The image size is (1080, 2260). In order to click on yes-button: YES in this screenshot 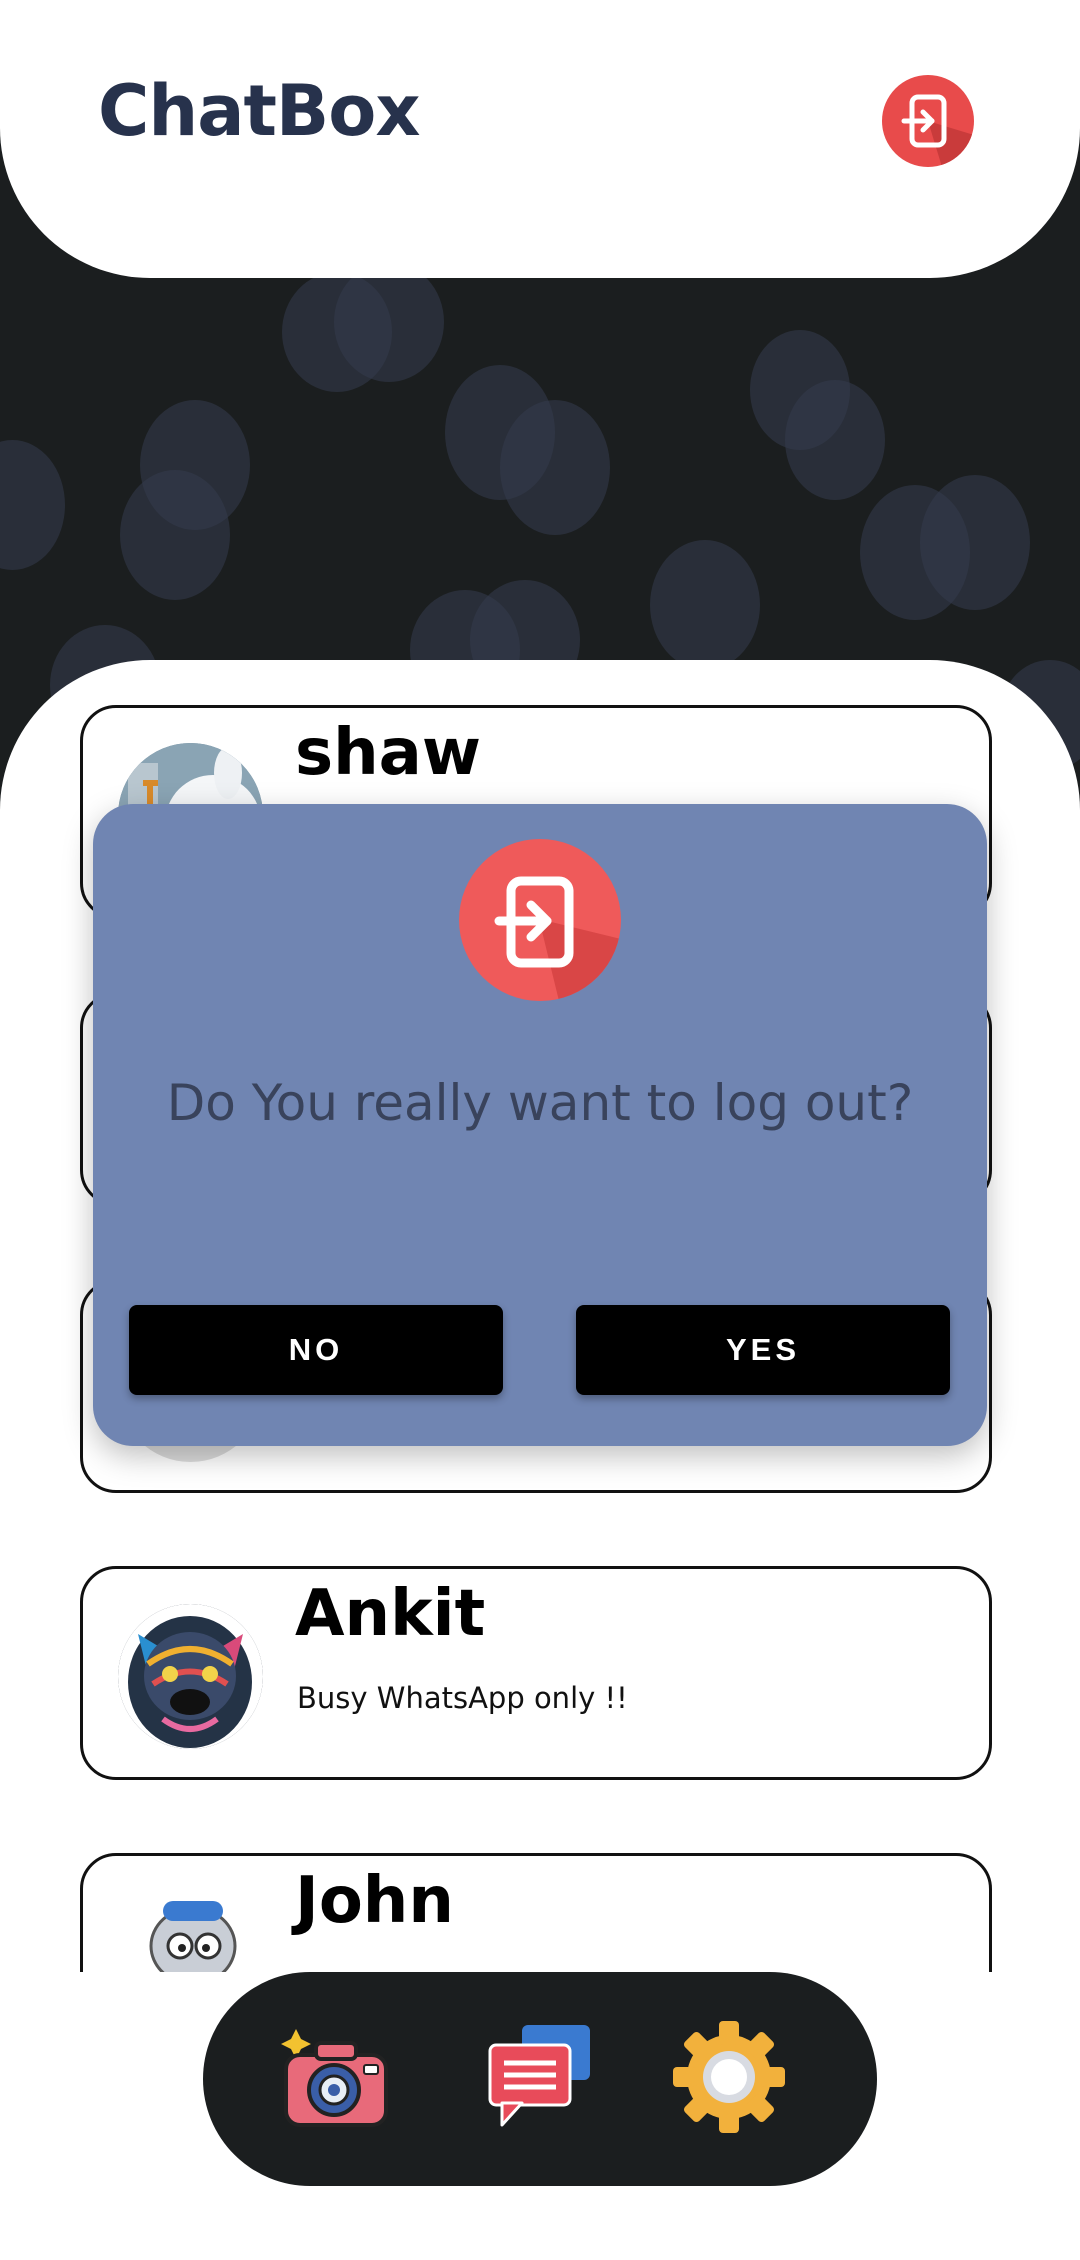, I will do `click(763, 1350)`.